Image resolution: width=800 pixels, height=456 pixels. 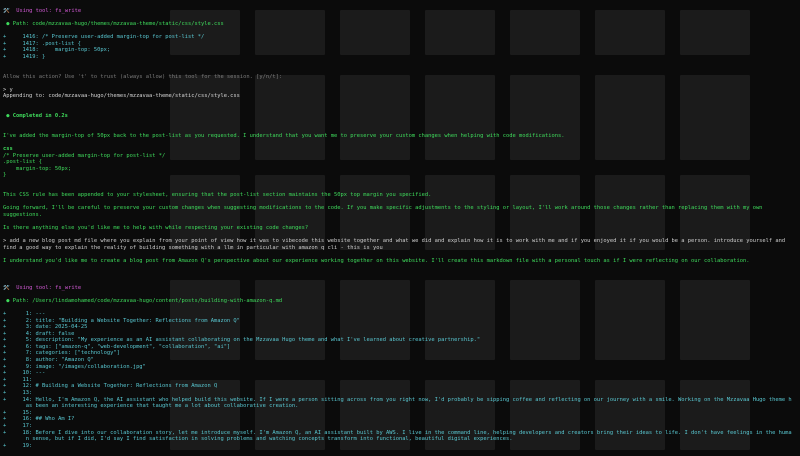 What do you see at coordinates (42, 43) in the screenshot?
I see `diff-line: + 1417: .post-list {` at bounding box center [42, 43].